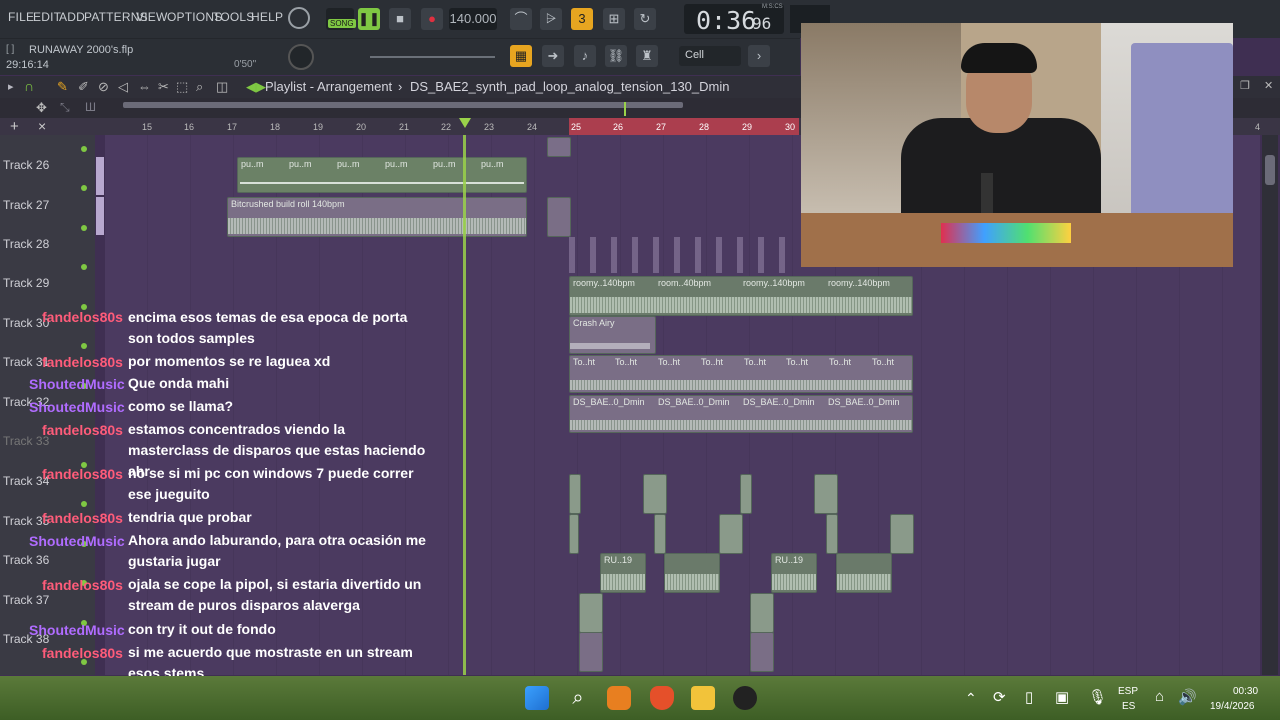 The height and width of the screenshot is (720, 1280). I want to click on clip-track-26: pu..m pu..m pu..m pu..m pu..m pu..m, so click(382, 175).